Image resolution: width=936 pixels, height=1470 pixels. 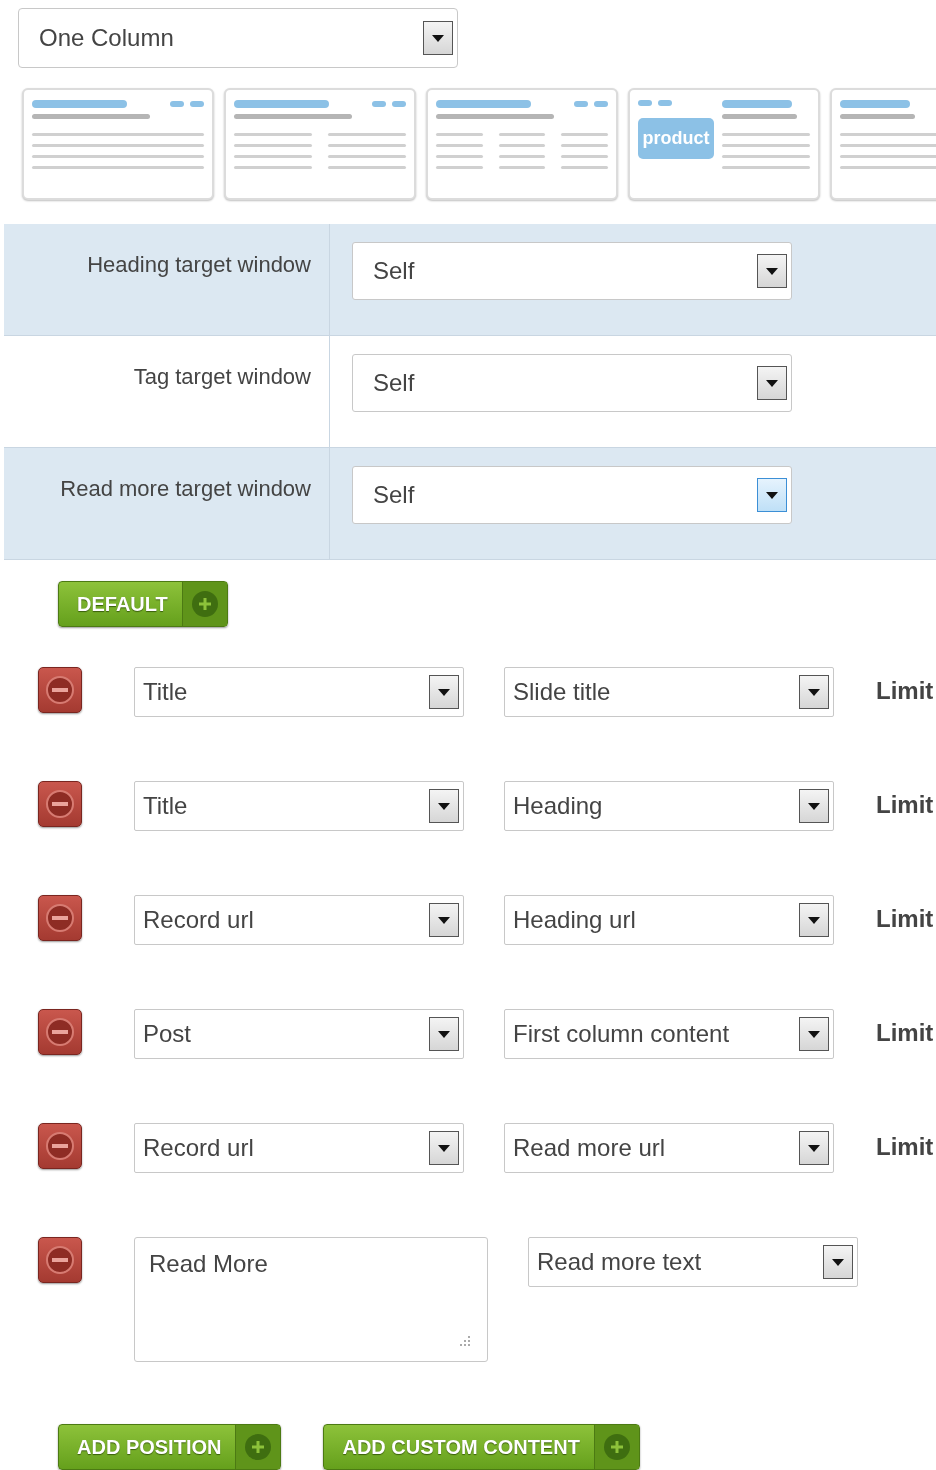 I want to click on layout-select: One Column, so click(x=238, y=38).